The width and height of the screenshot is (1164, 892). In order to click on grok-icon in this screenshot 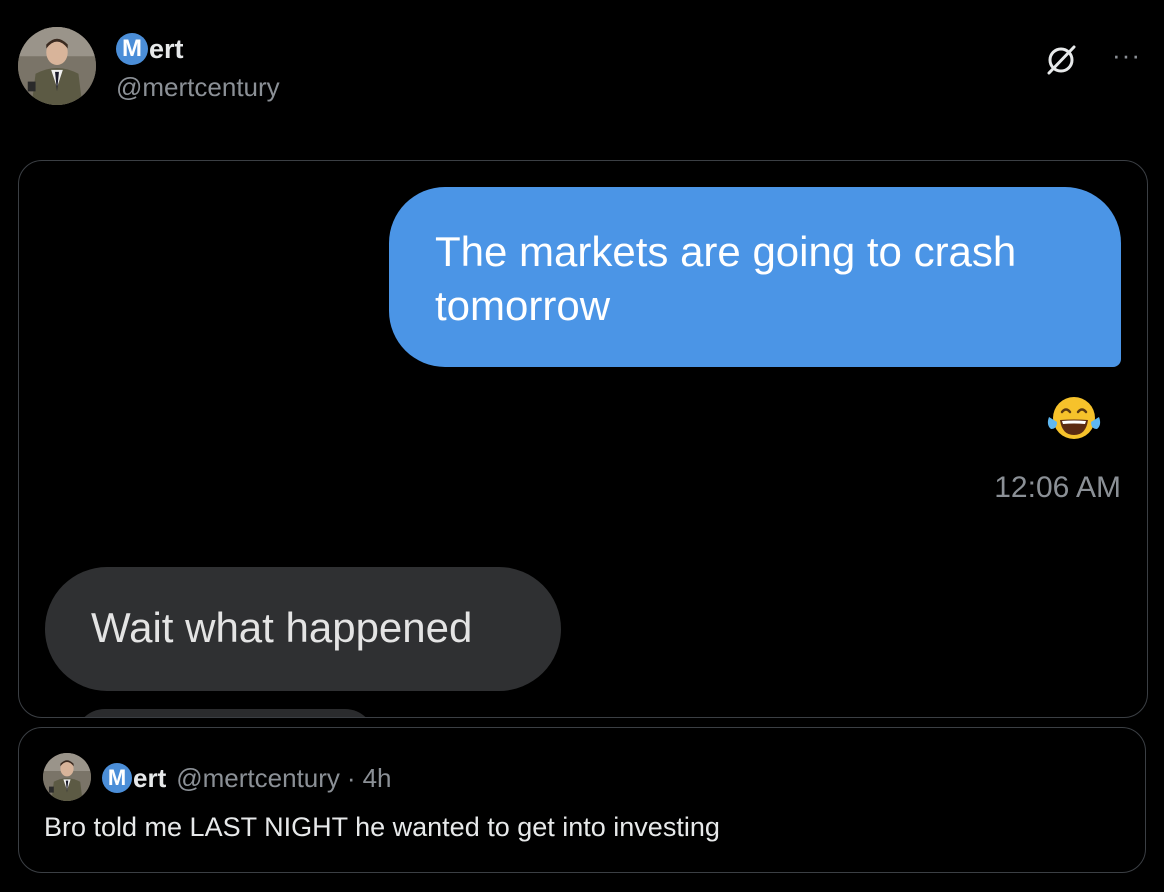, I will do `click(1061, 60)`.